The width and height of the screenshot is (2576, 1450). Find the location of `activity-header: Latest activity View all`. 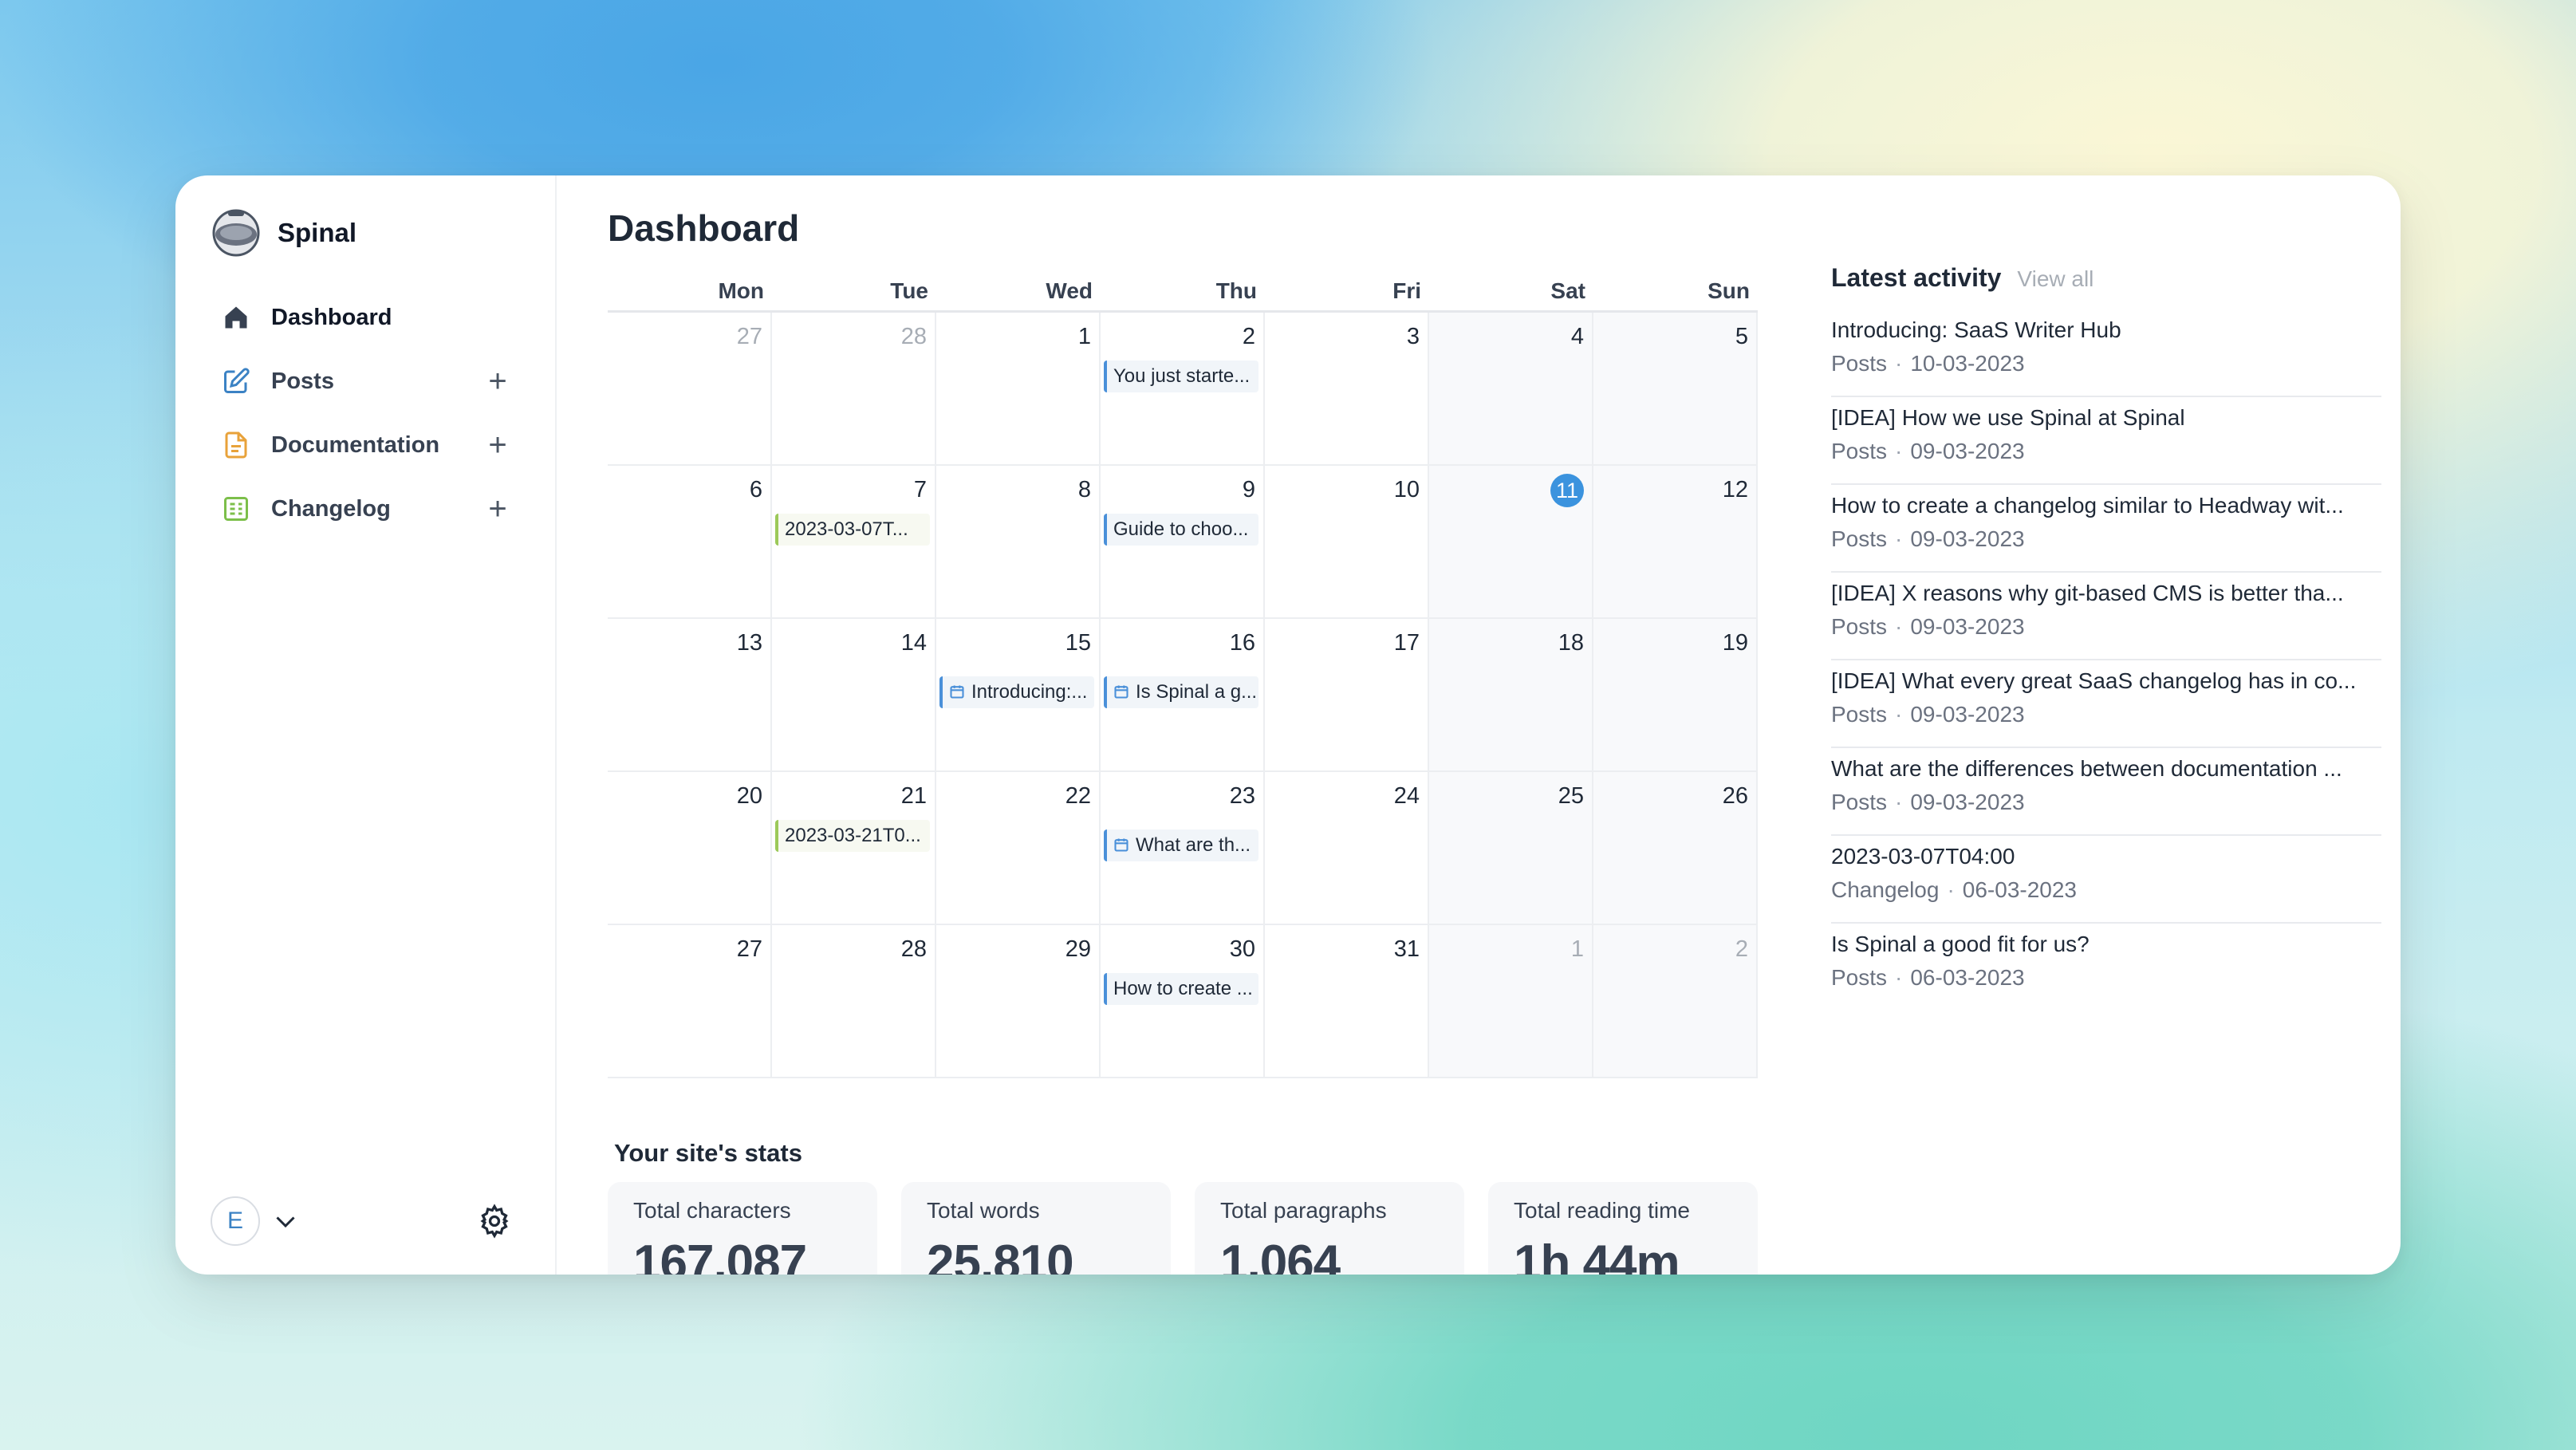

activity-header: Latest activity View all is located at coordinates (2106, 286).